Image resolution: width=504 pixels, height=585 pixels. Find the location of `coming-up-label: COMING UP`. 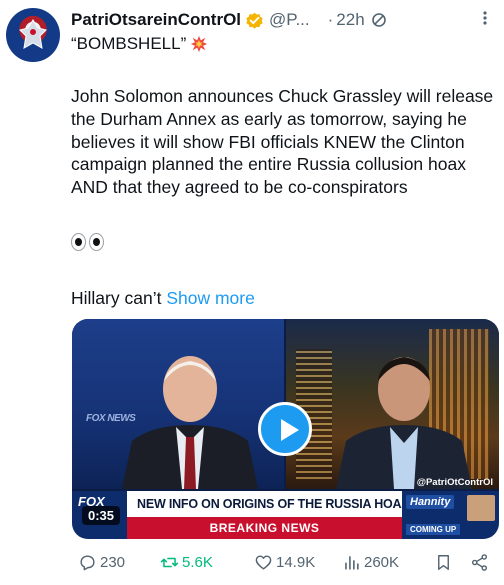

coming-up-label: COMING UP is located at coordinates (433, 529).